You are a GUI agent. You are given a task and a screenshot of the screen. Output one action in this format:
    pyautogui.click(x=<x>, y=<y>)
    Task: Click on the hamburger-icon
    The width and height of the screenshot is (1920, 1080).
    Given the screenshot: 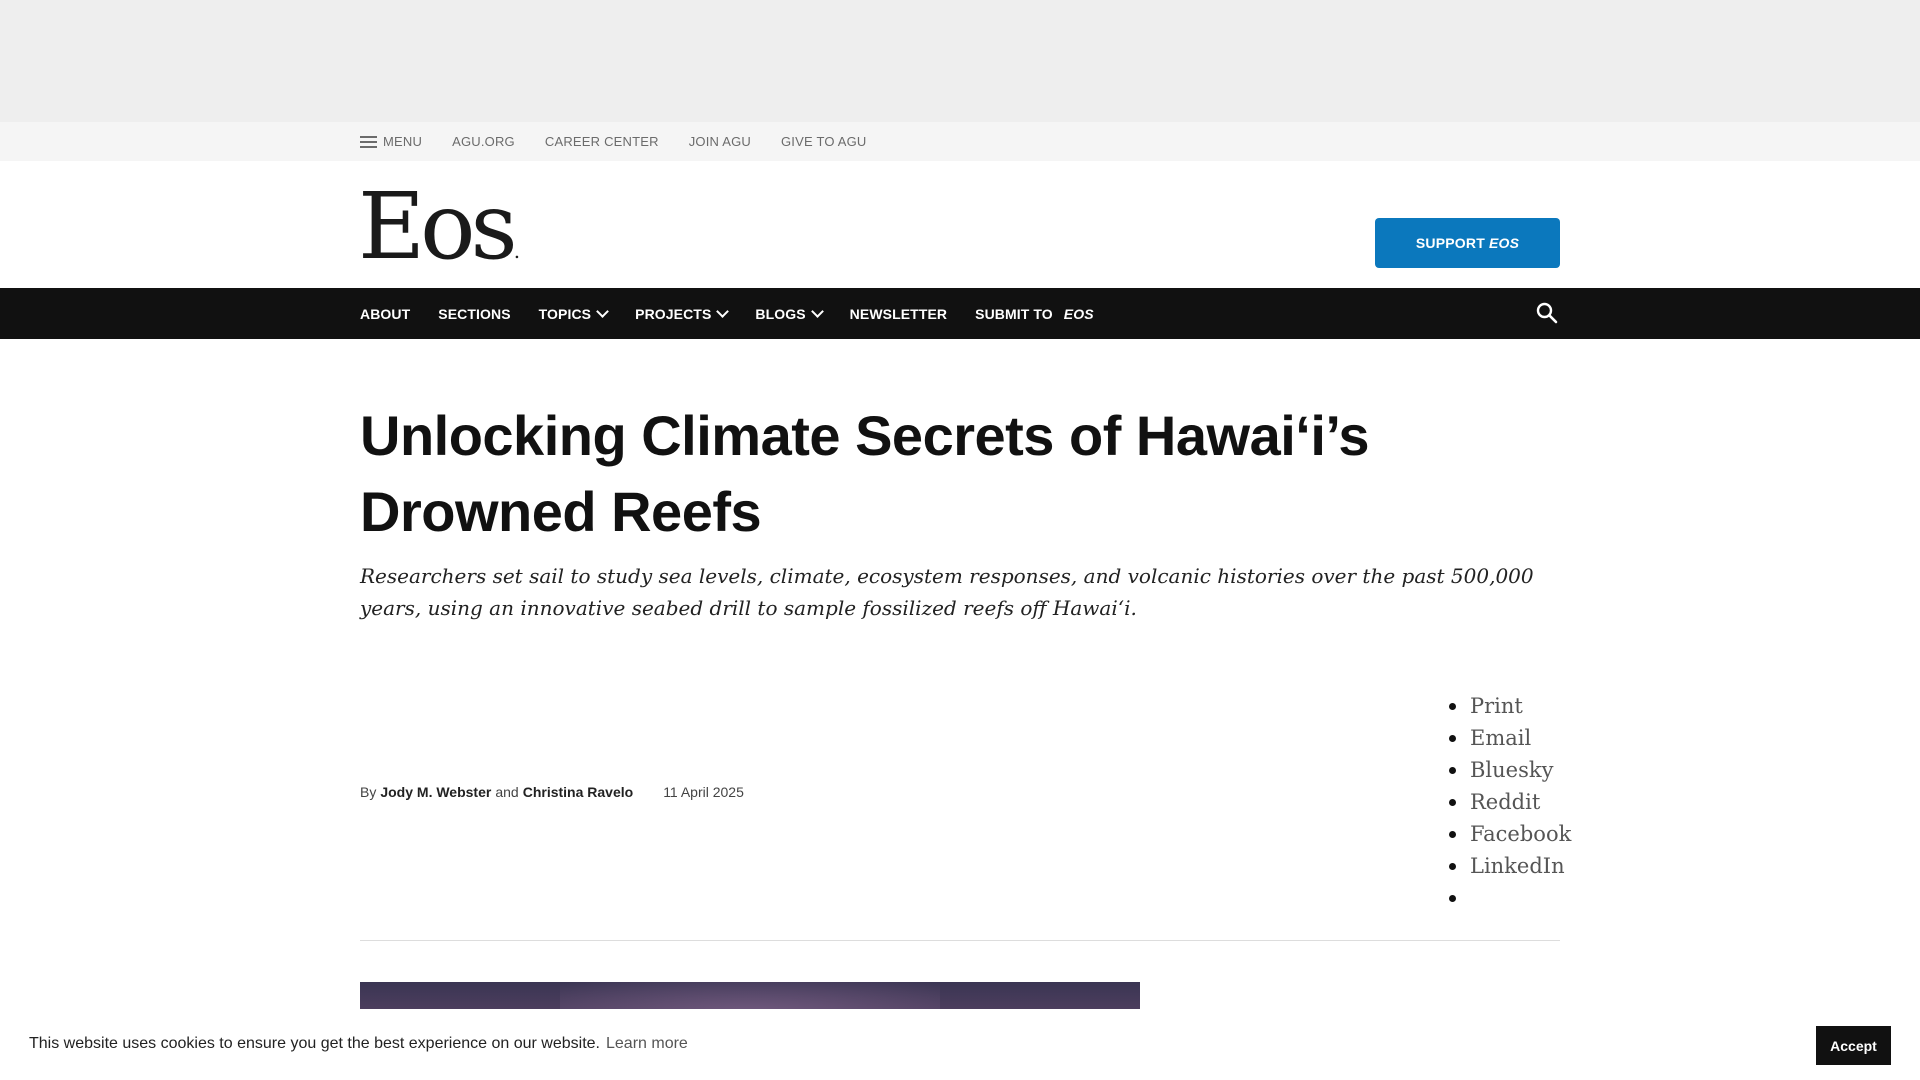 What is the action you would take?
    pyautogui.click(x=368, y=141)
    